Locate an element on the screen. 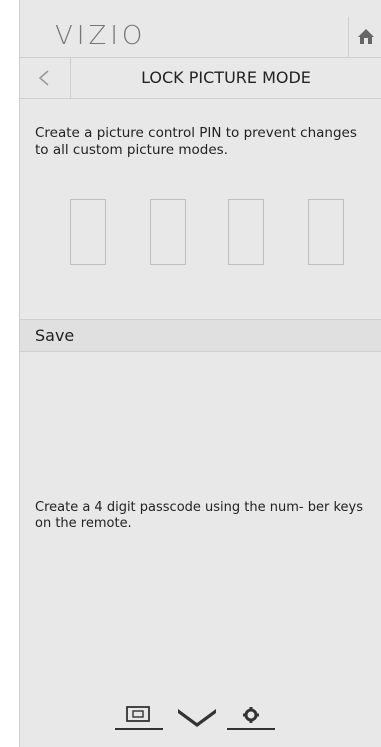  top-bar: VIZIO is located at coordinates (200, 37).